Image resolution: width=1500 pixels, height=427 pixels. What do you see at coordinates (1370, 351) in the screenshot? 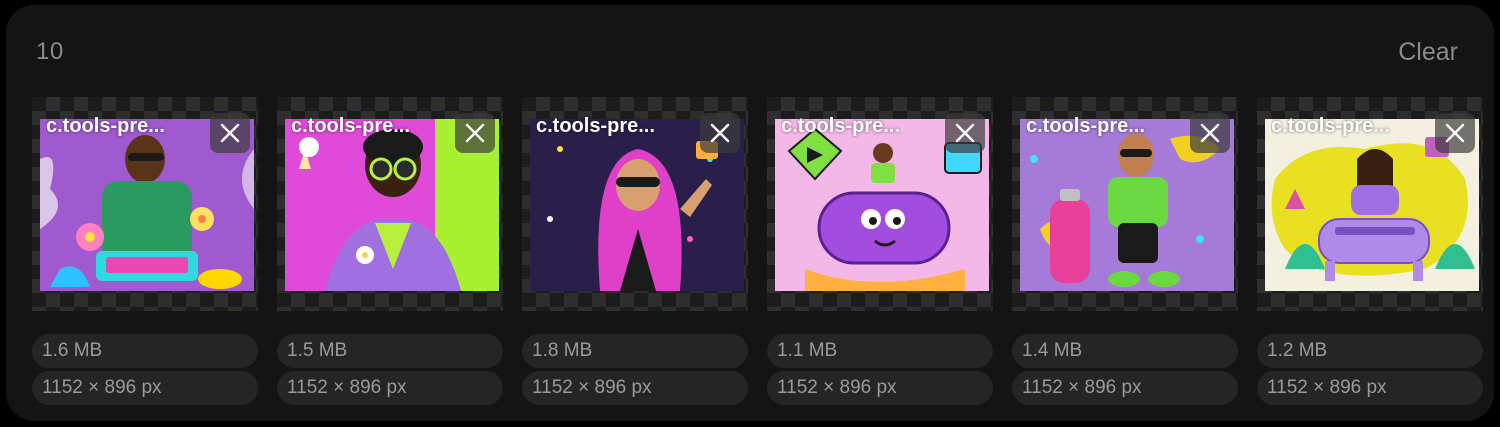
I see `file-size: 1.2 MB` at bounding box center [1370, 351].